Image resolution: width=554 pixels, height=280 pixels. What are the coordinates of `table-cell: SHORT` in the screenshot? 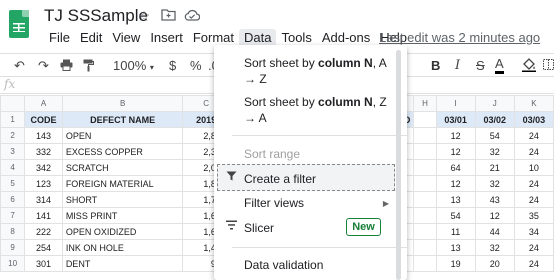 It's located at (122, 199).